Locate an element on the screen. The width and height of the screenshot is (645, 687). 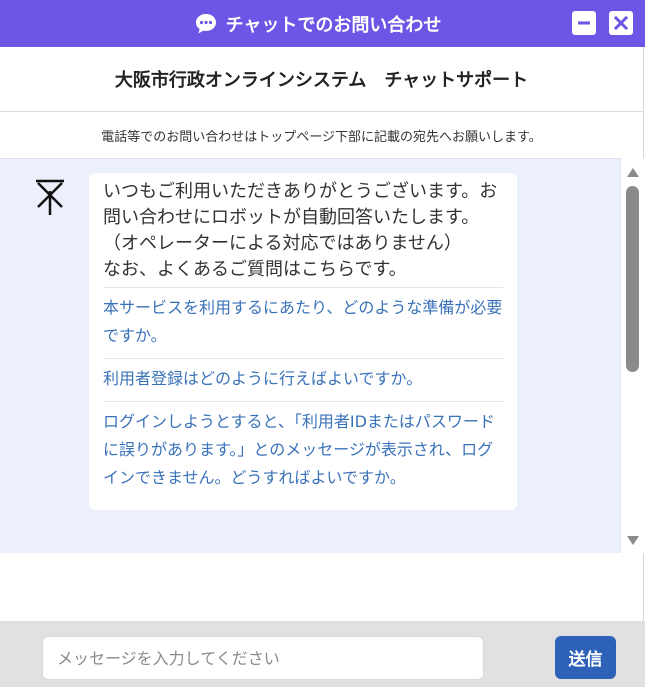
chat-scrollbar is located at coordinates (632, 355).